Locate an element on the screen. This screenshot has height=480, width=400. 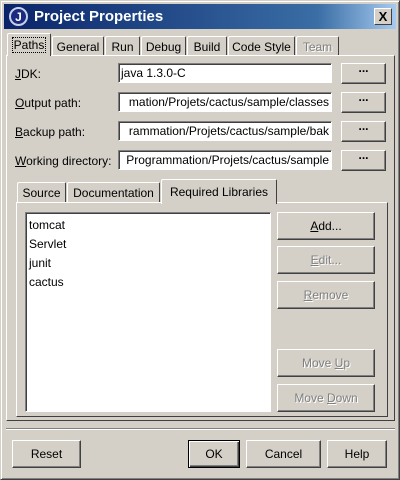
window-title: Project Properties is located at coordinates (99, 16).